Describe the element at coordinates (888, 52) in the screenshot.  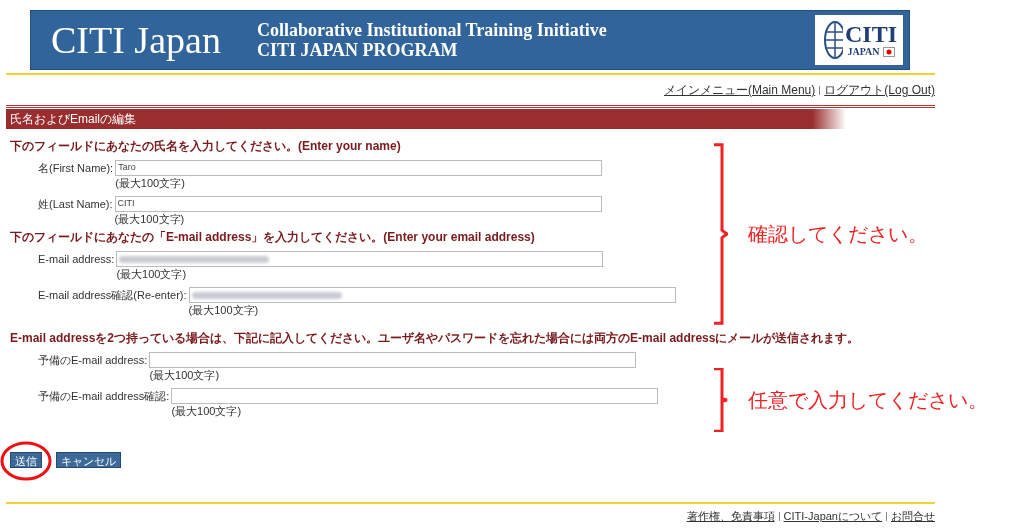
I see `flag-icon` at that location.